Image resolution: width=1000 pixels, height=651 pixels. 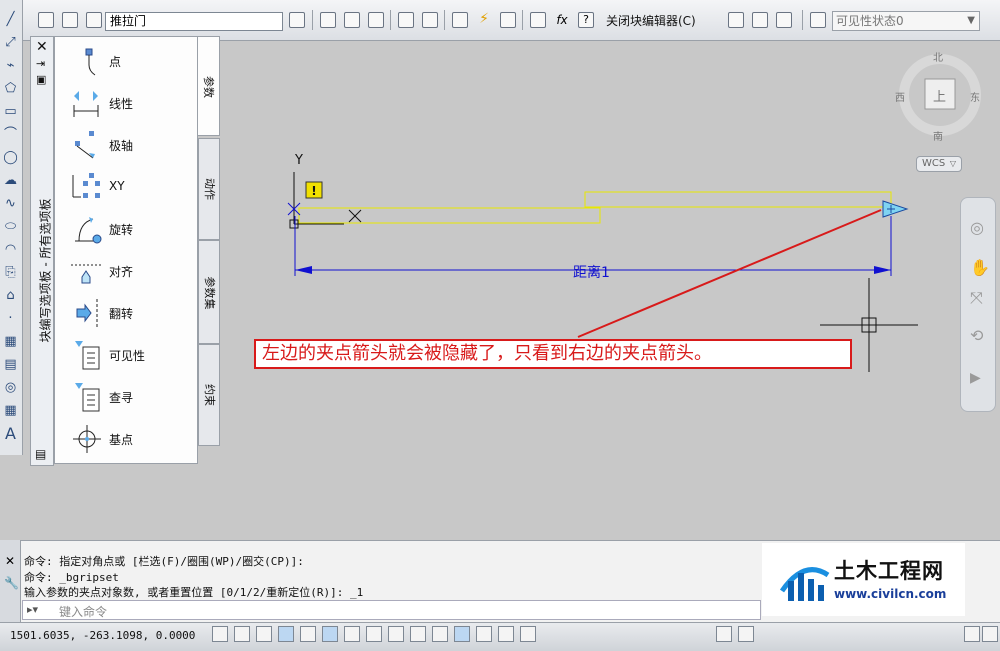 I want to click on wcs-menu: WCS ▽, so click(x=939, y=164).